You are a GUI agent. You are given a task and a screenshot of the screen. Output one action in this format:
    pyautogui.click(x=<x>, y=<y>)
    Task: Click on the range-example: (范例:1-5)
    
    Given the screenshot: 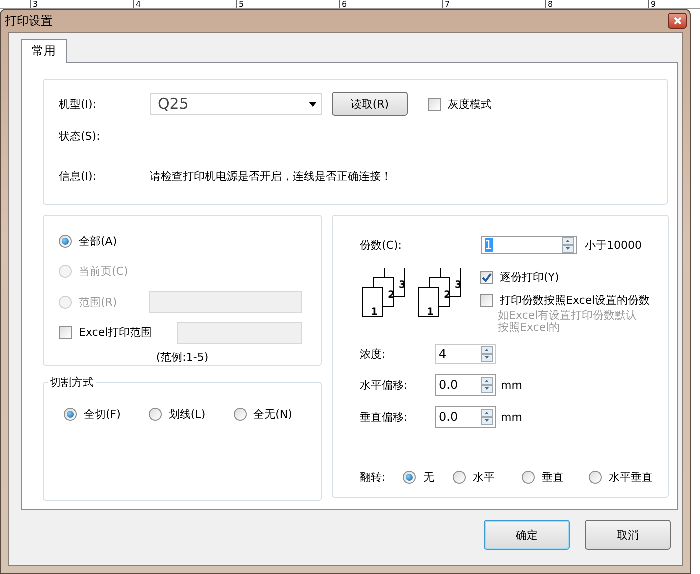 What is the action you would take?
    pyautogui.click(x=182, y=357)
    